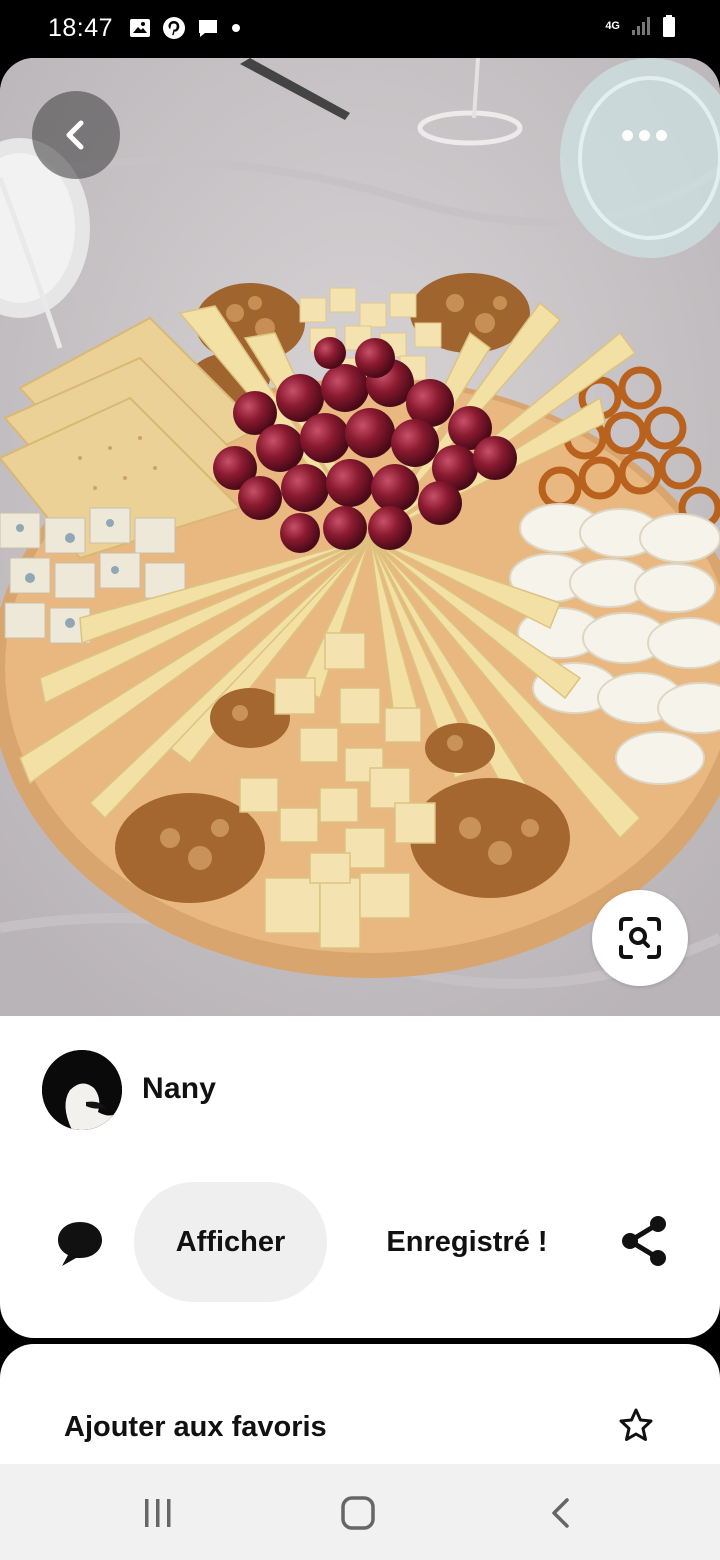 The height and width of the screenshot is (1560, 720). I want to click on back-button, so click(76, 135).